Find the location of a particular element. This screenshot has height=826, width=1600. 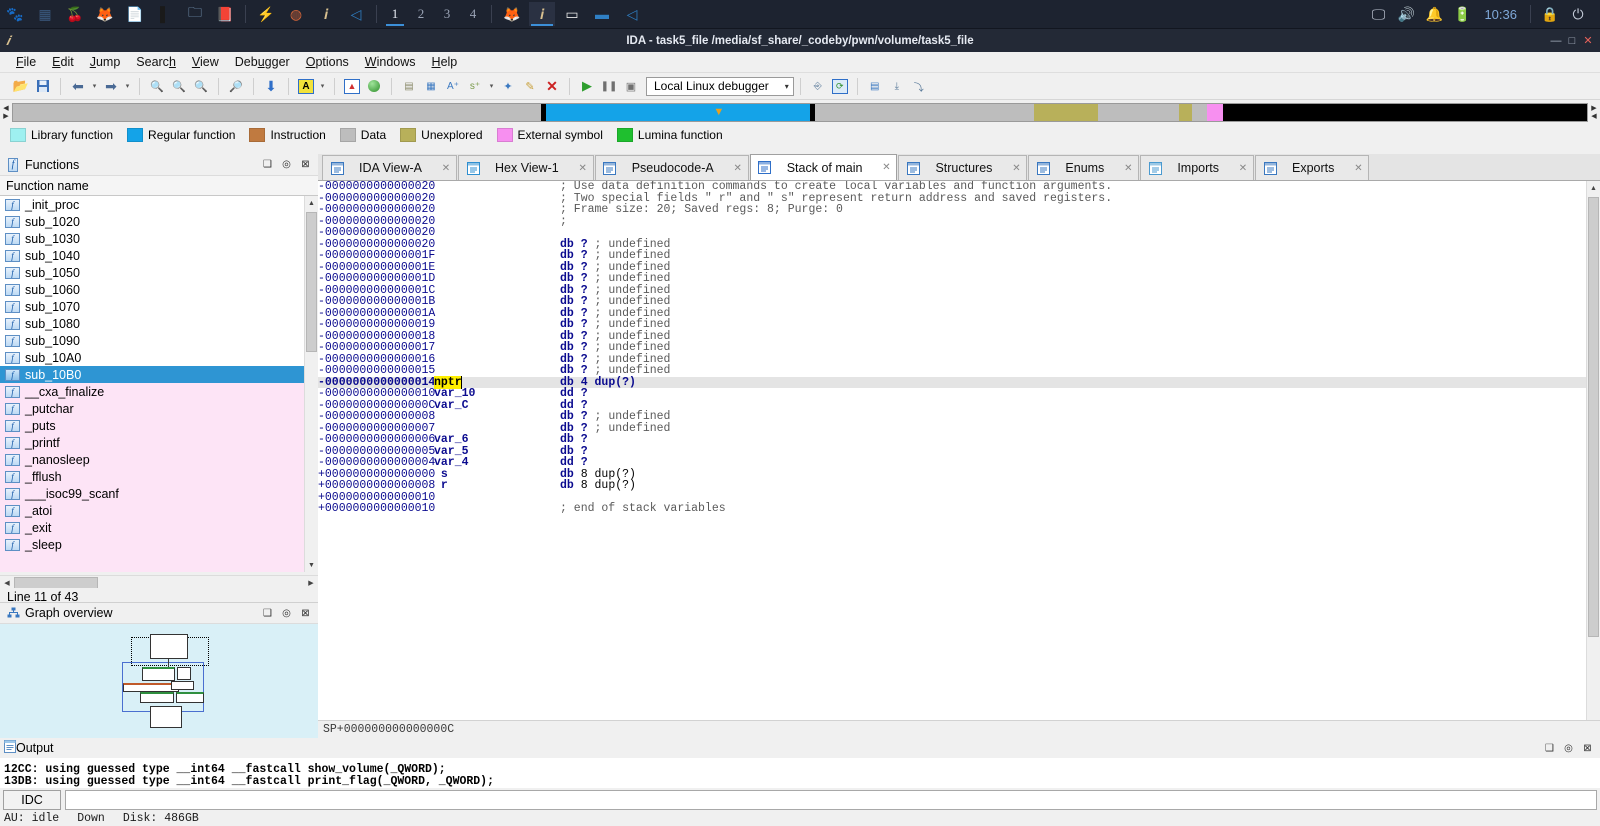

close-panel-button: ⊠ is located at coordinates (1587, 748).